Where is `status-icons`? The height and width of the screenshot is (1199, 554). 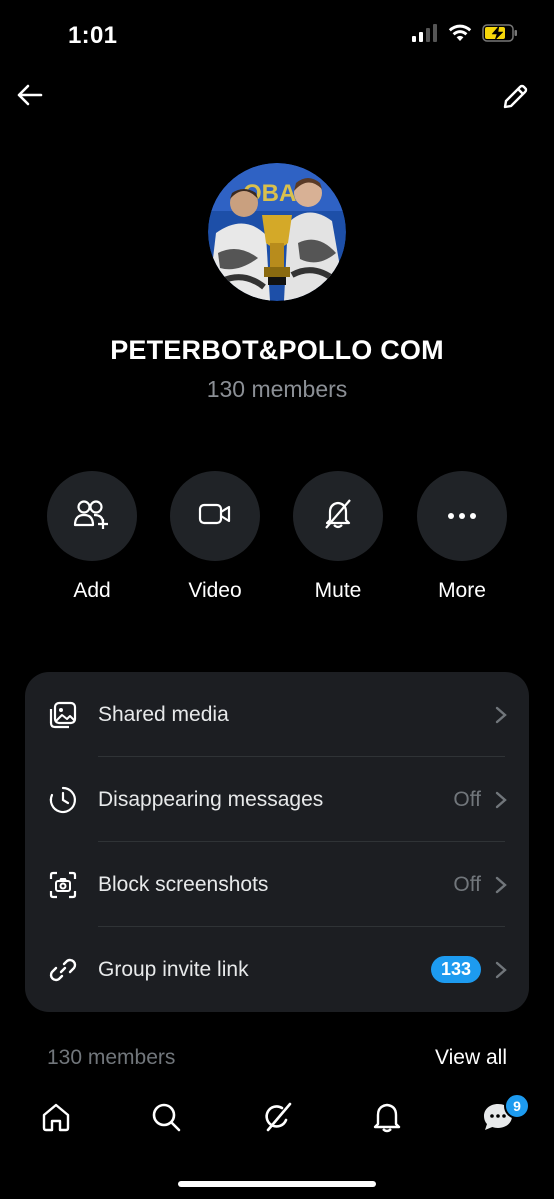 status-icons is located at coordinates (465, 35).